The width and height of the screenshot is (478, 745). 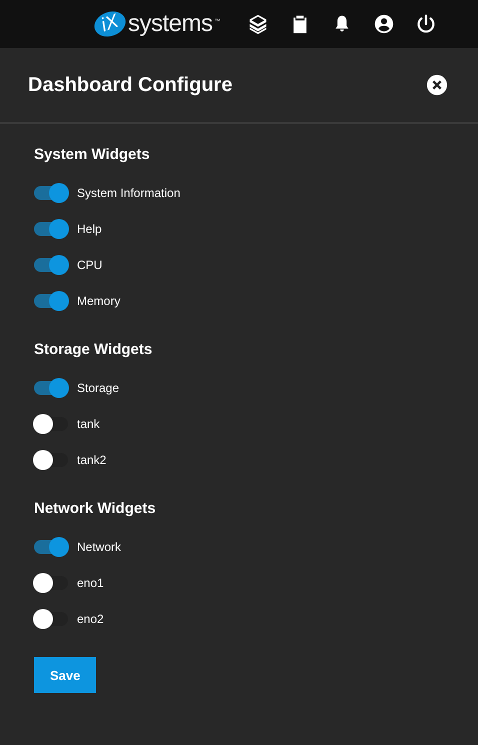 I want to click on toggle-label: Memory, so click(x=98, y=301).